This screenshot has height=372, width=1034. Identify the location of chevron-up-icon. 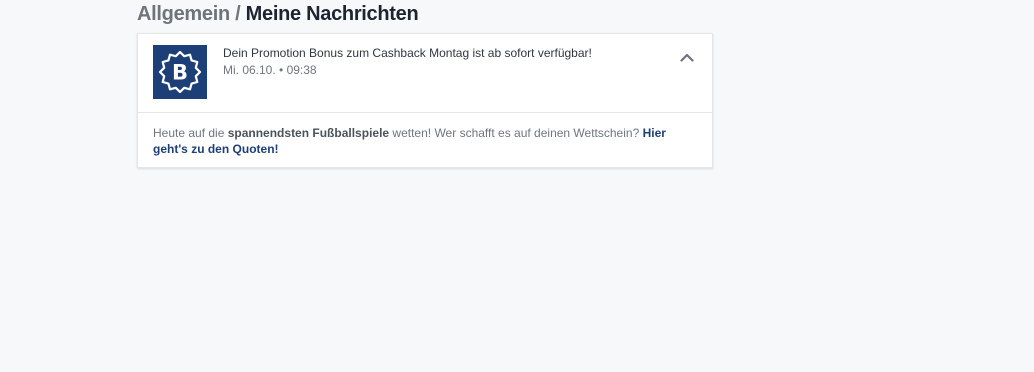
(687, 57).